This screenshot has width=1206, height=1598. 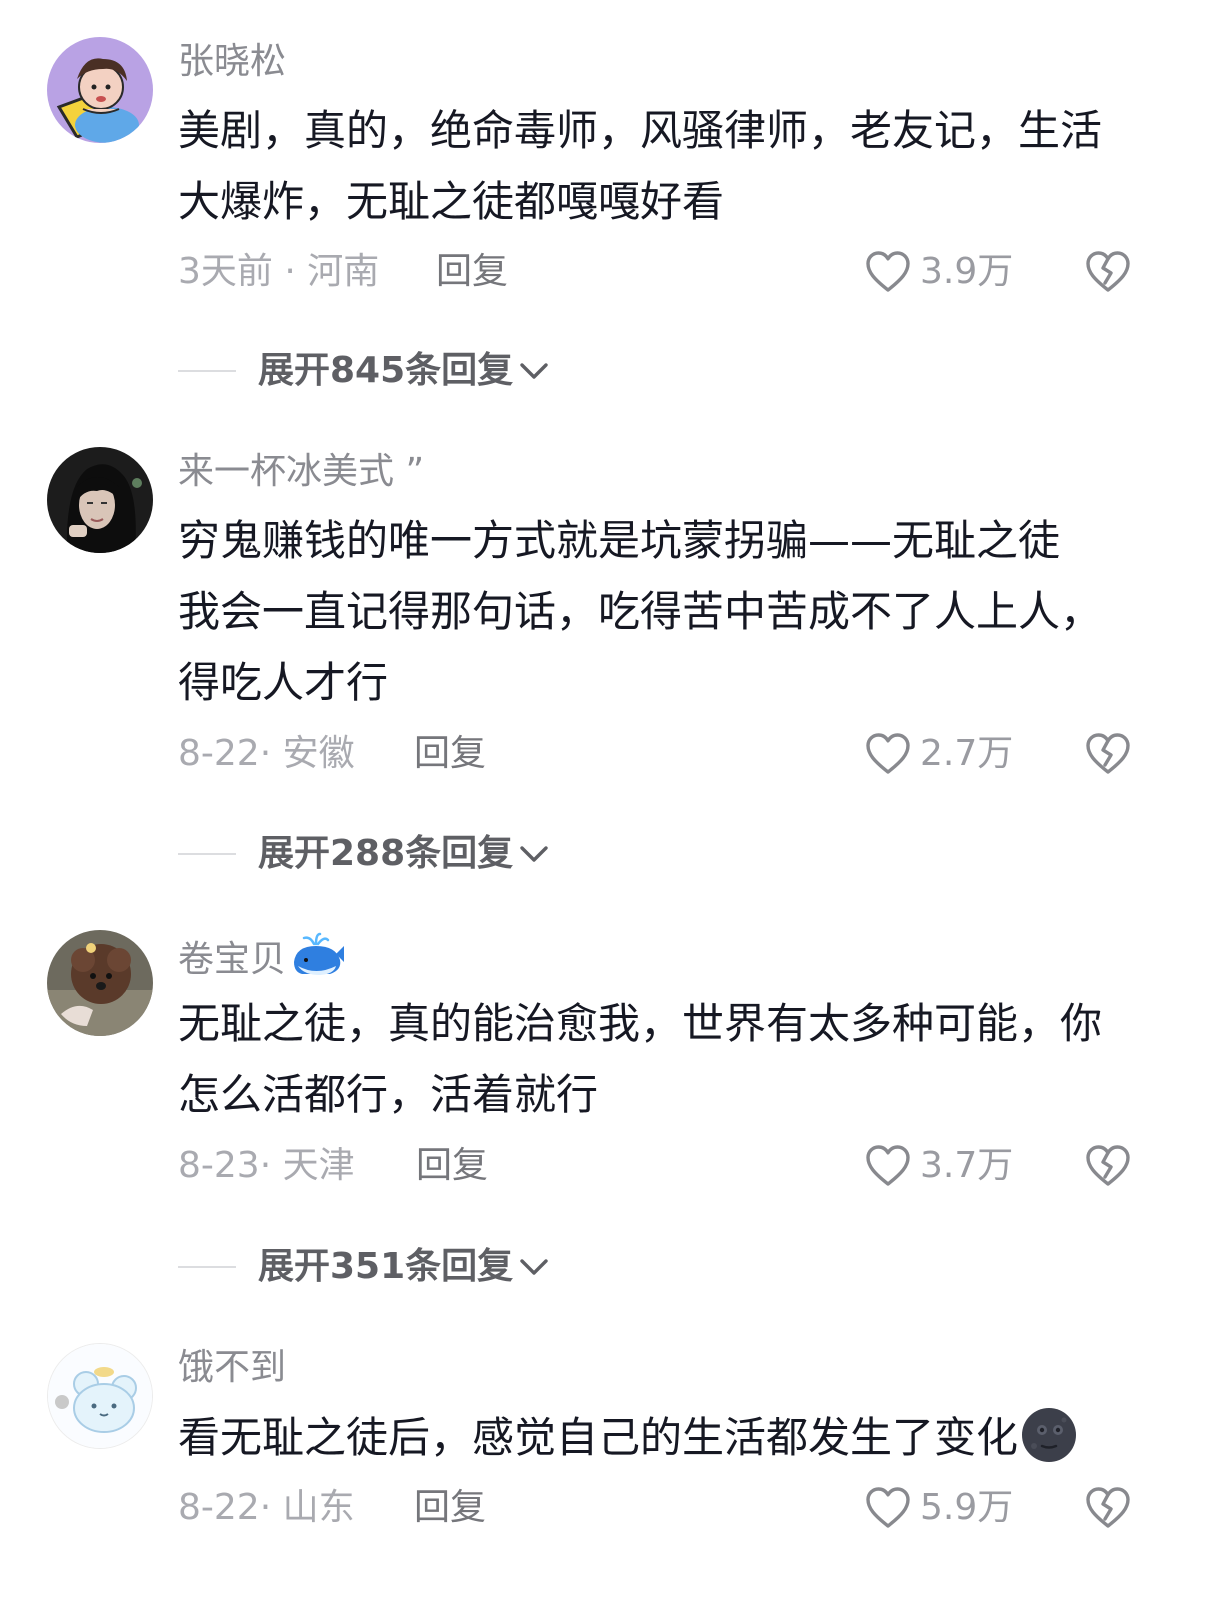 I want to click on new-moon-face-icon, so click(x=1049, y=1435).